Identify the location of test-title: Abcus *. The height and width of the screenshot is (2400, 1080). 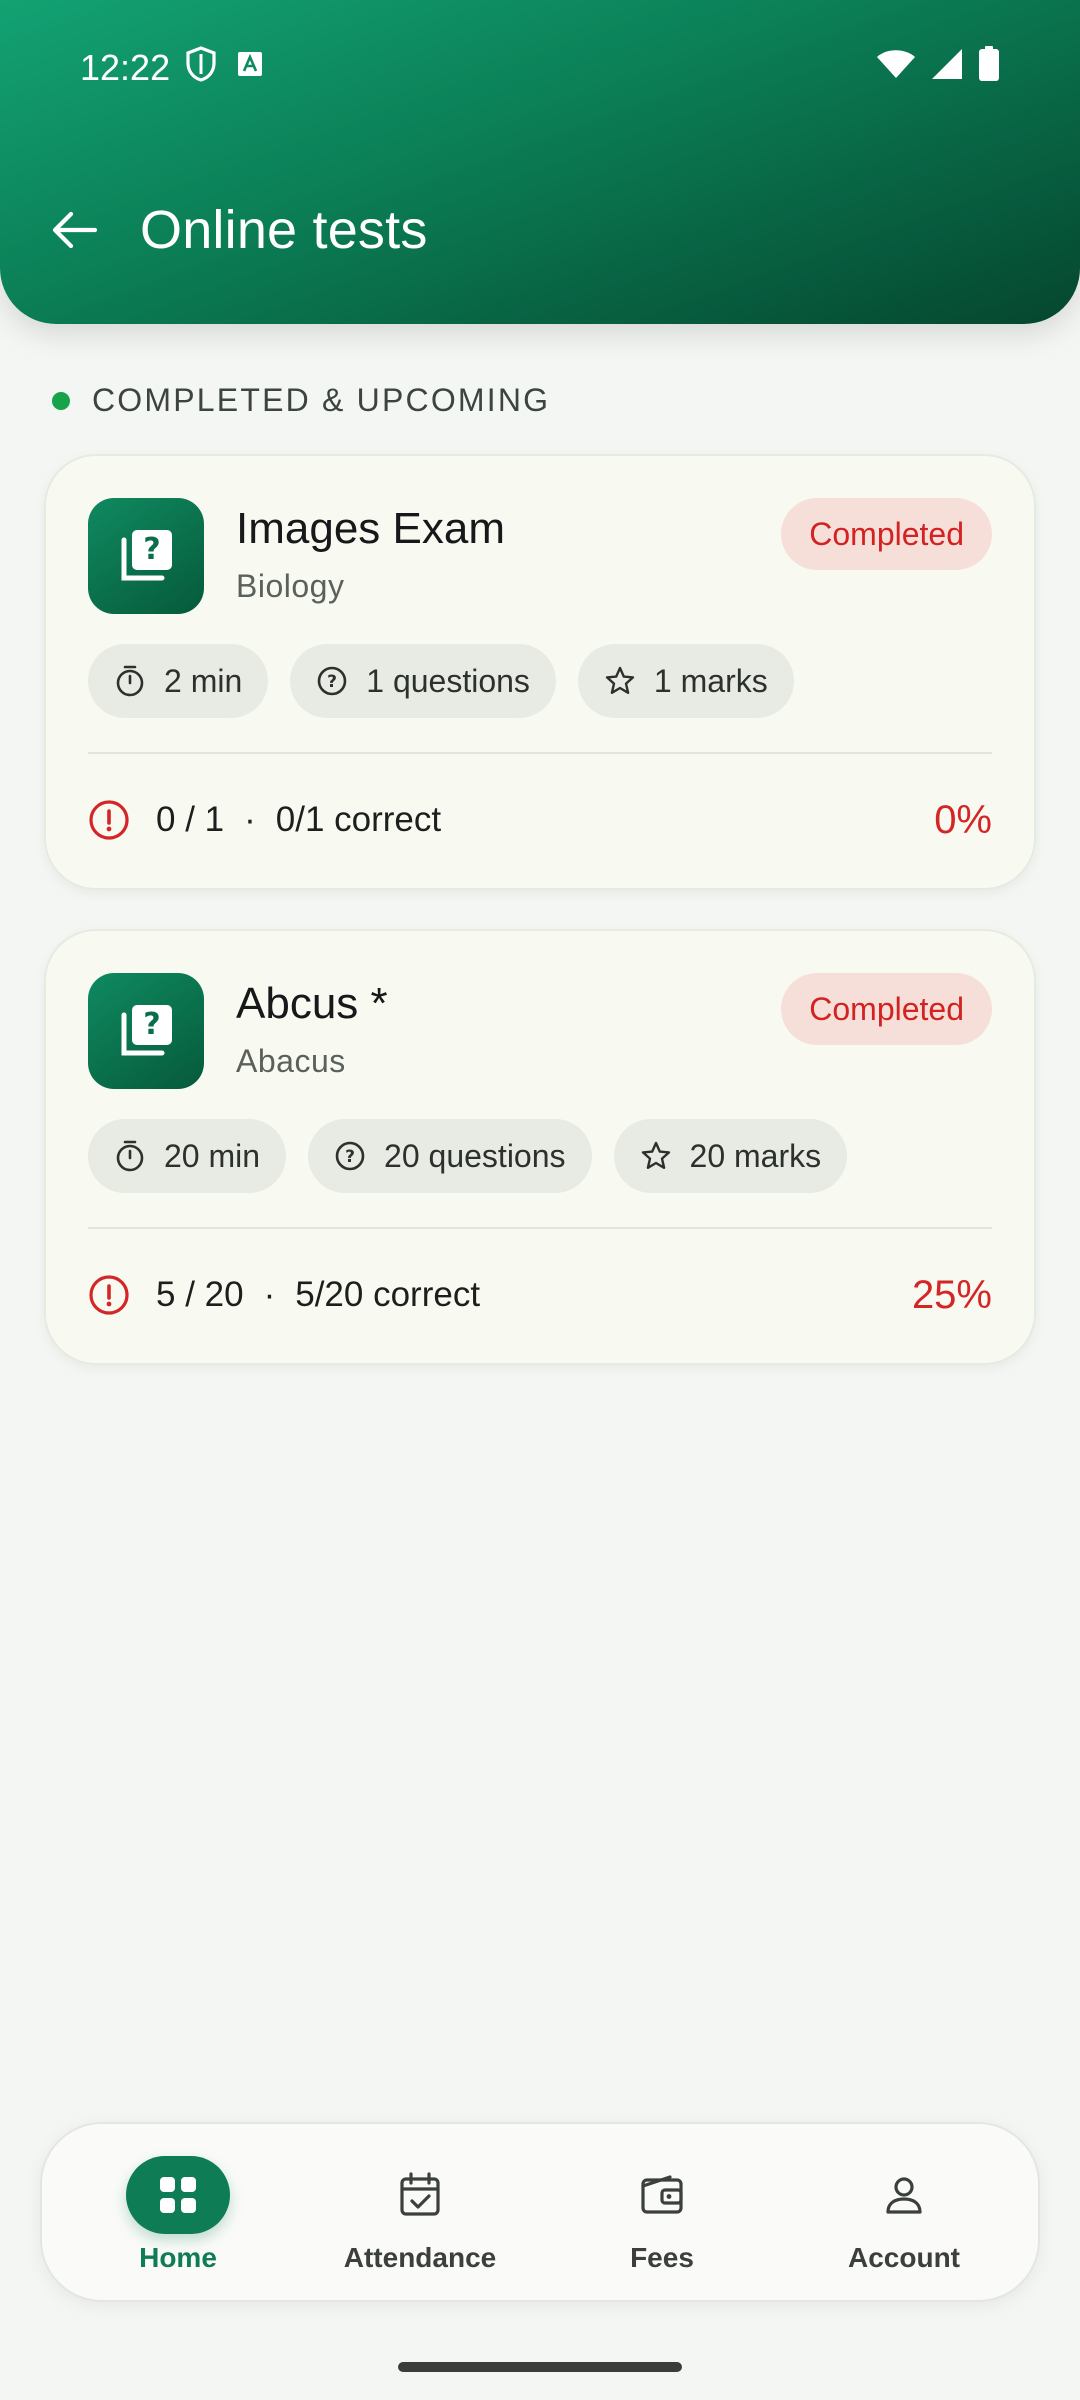
(312, 1003).